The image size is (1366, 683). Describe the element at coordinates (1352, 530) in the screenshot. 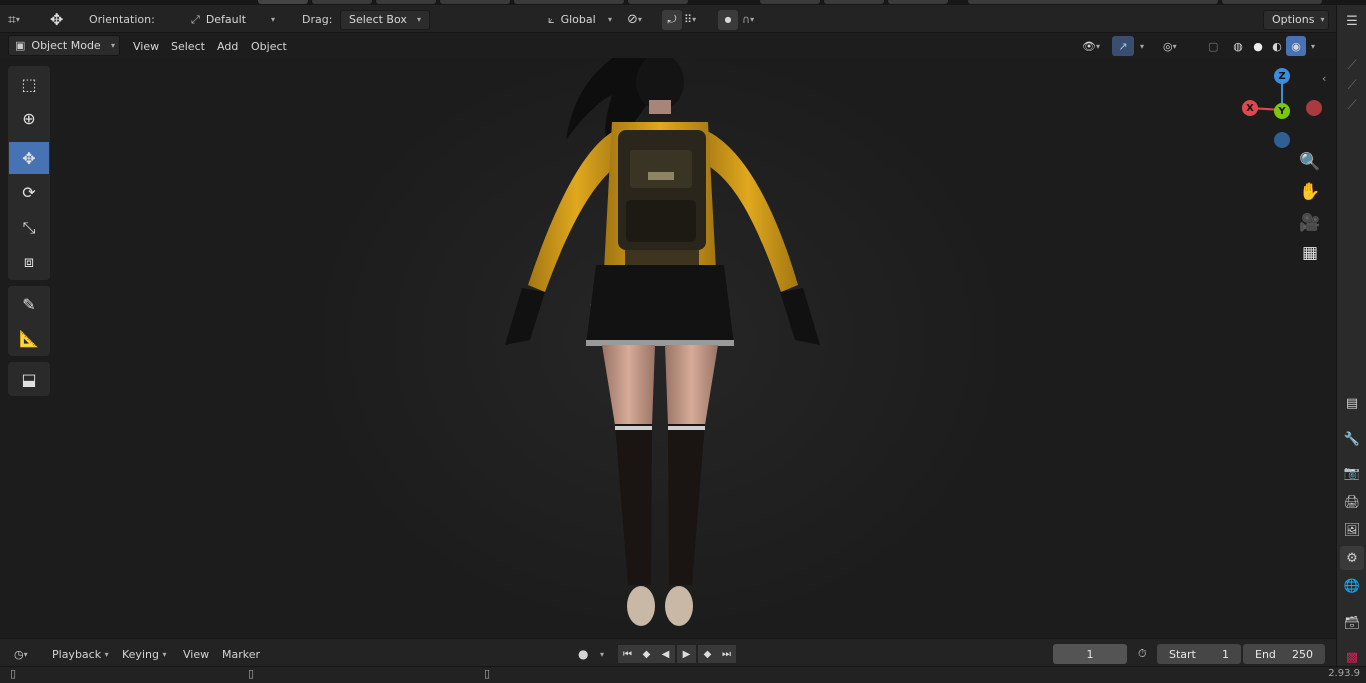

I see `view-layer-properties-icon: 🖼` at that location.